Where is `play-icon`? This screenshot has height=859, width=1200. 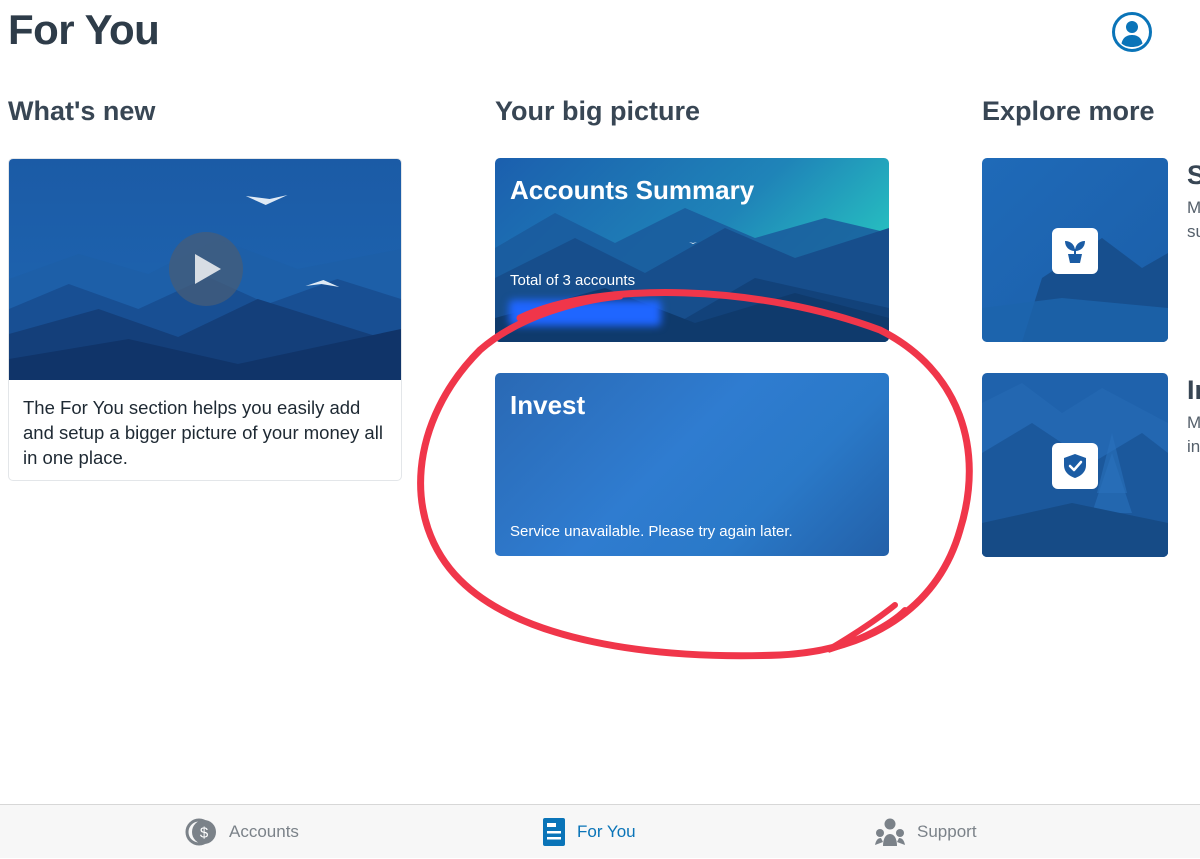
play-icon is located at coordinates (208, 269).